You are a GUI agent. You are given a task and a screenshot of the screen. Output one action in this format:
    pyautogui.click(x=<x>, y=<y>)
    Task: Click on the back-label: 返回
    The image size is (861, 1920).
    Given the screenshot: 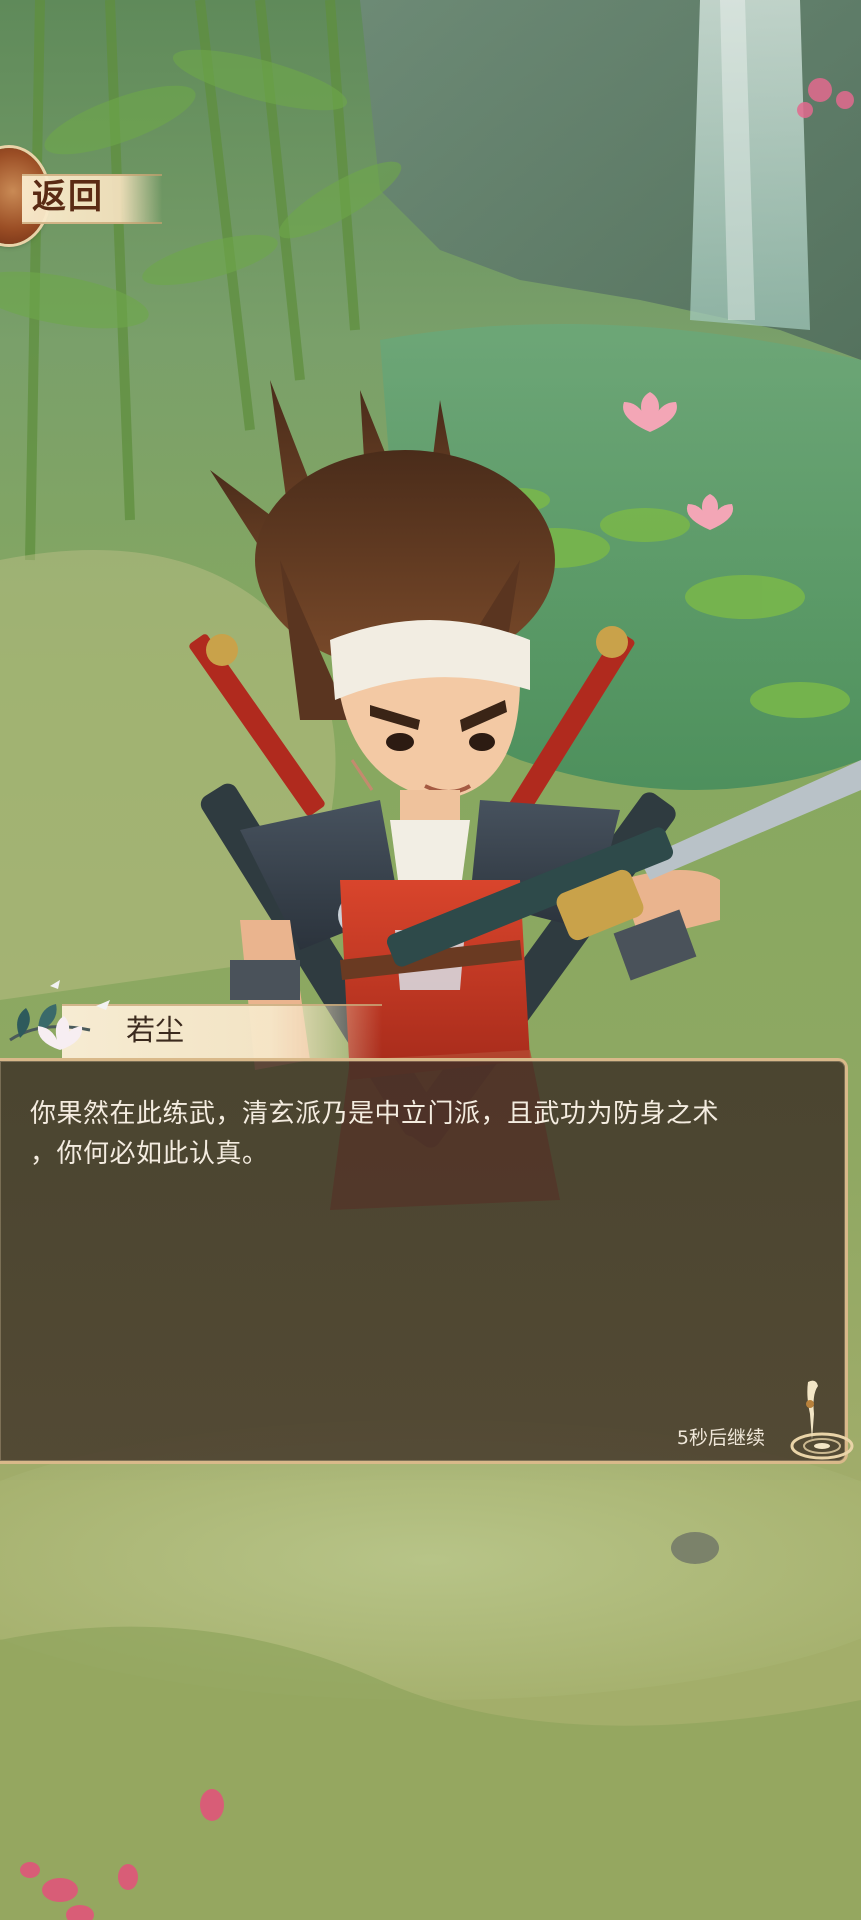 What is the action you would take?
    pyautogui.click(x=68, y=197)
    